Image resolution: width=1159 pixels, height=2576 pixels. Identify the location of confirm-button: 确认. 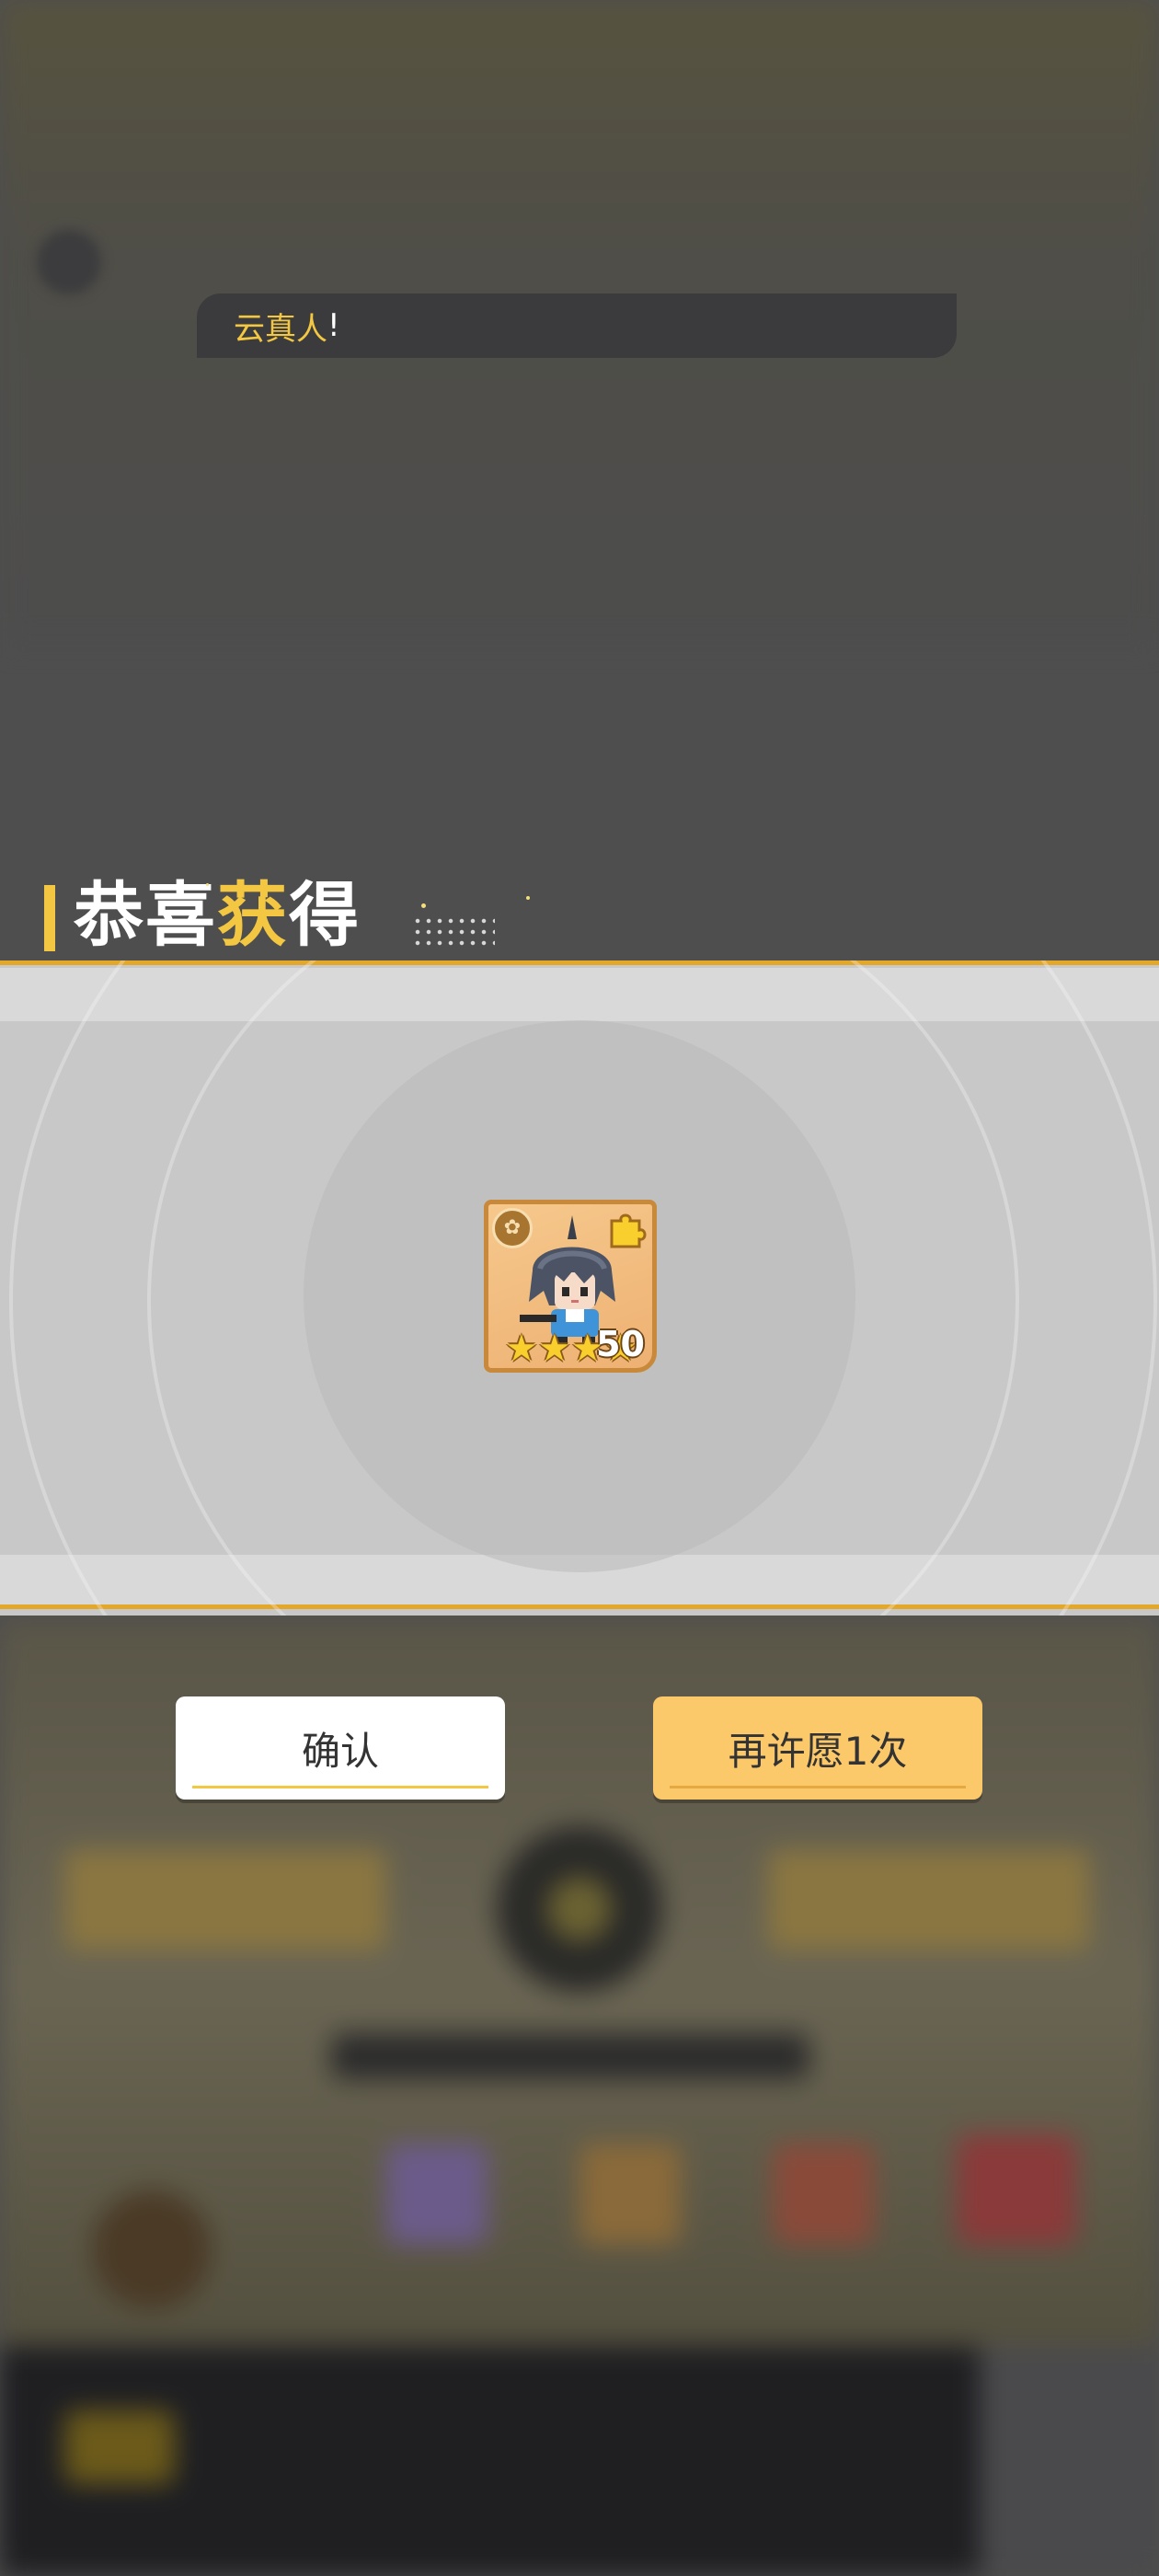
(340, 1748).